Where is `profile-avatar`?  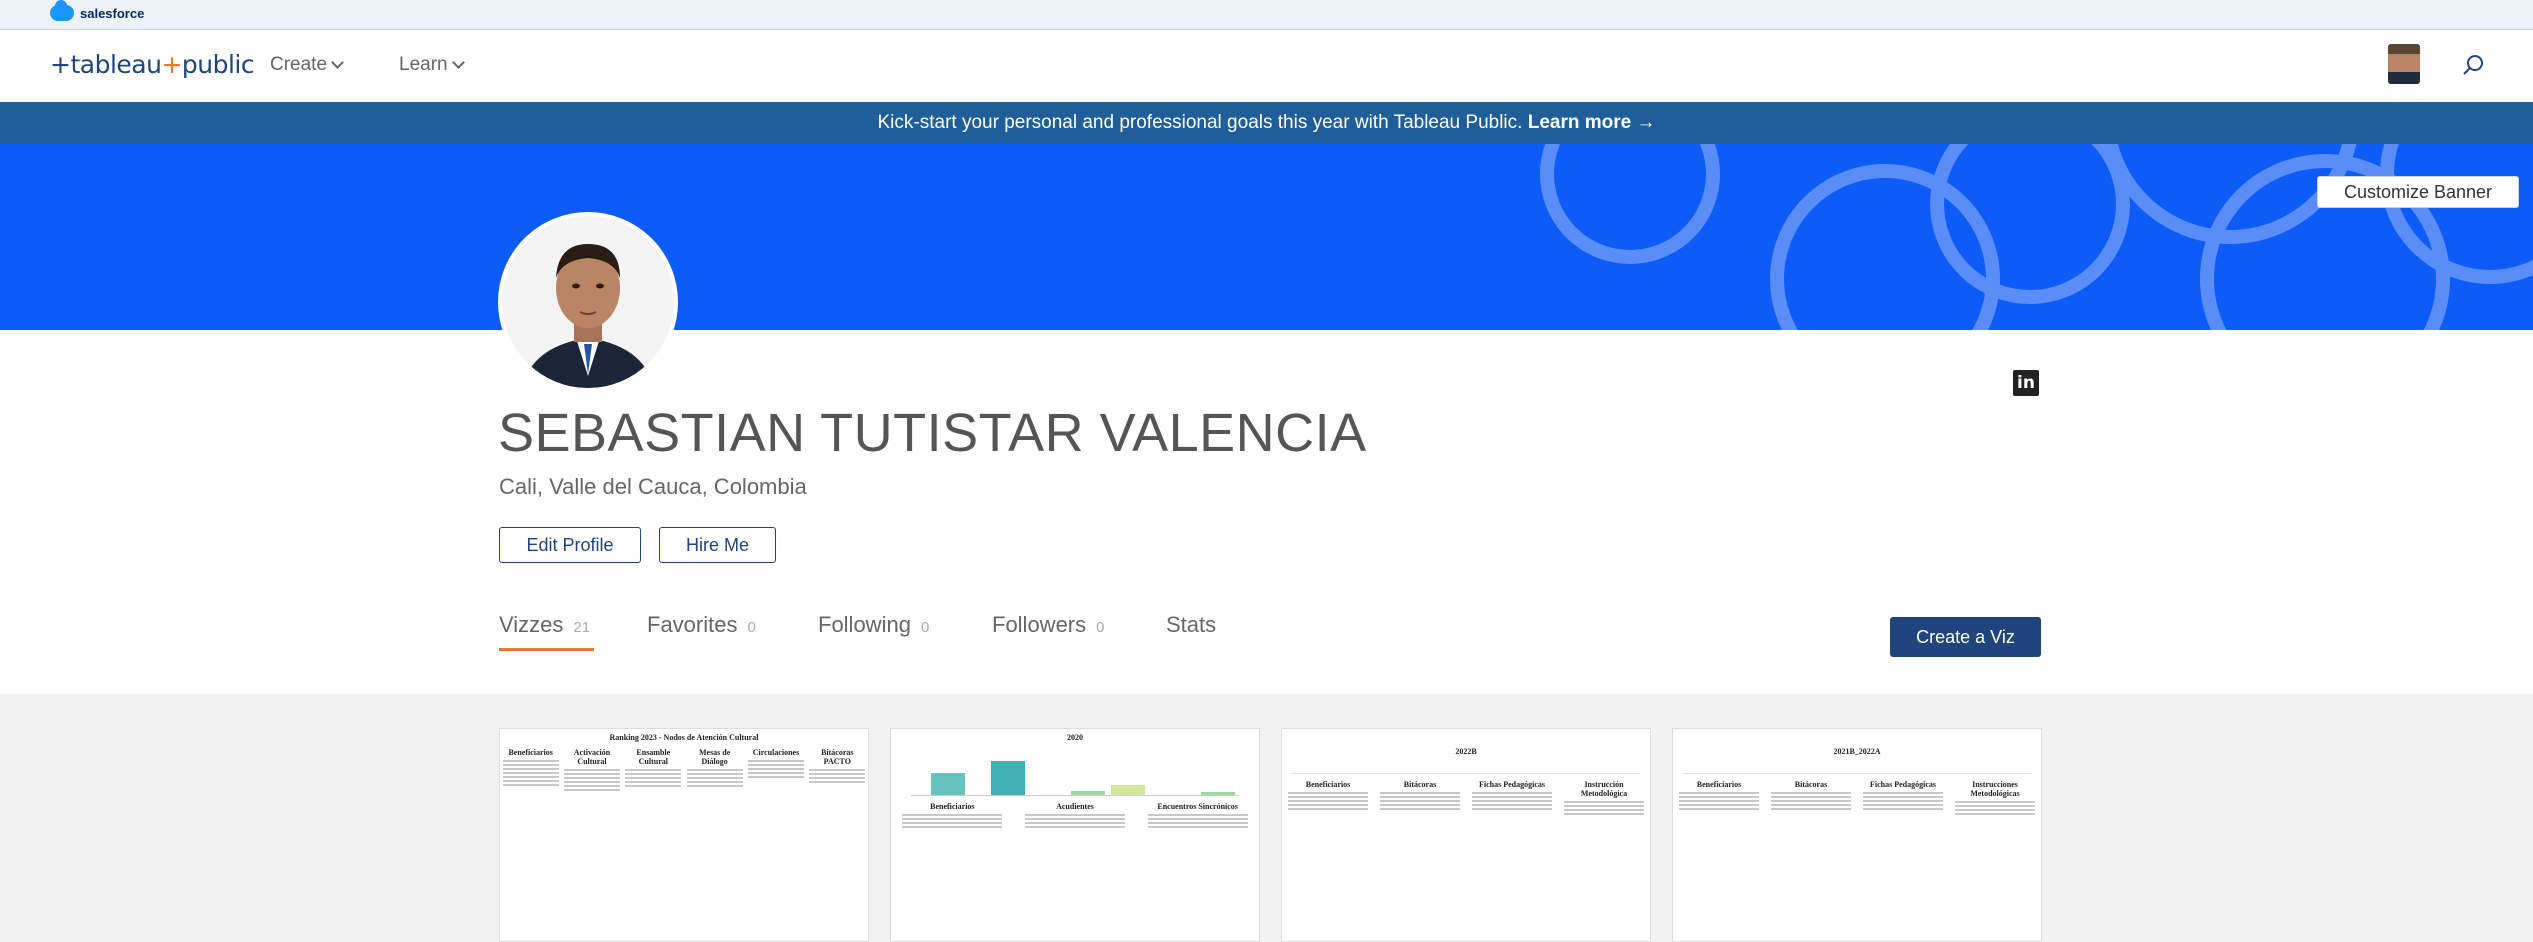 profile-avatar is located at coordinates (588, 302).